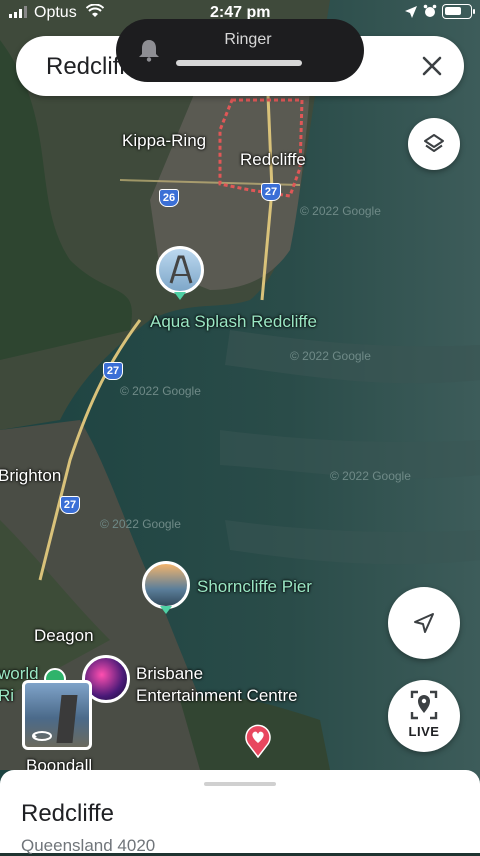 This screenshot has width=480, height=856. I want to click on poi-photo-aqua-splash, so click(180, 270).